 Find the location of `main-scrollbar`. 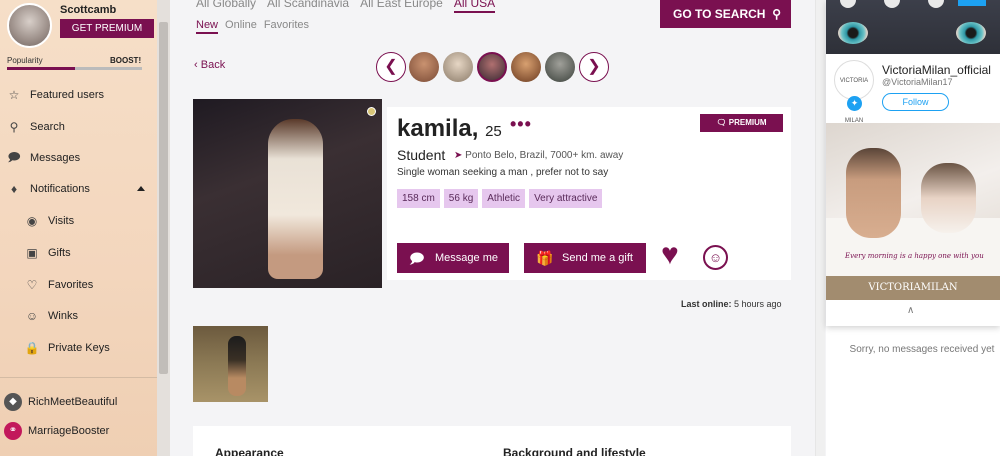

main-scrollbar is located at coordinates (820, 228).